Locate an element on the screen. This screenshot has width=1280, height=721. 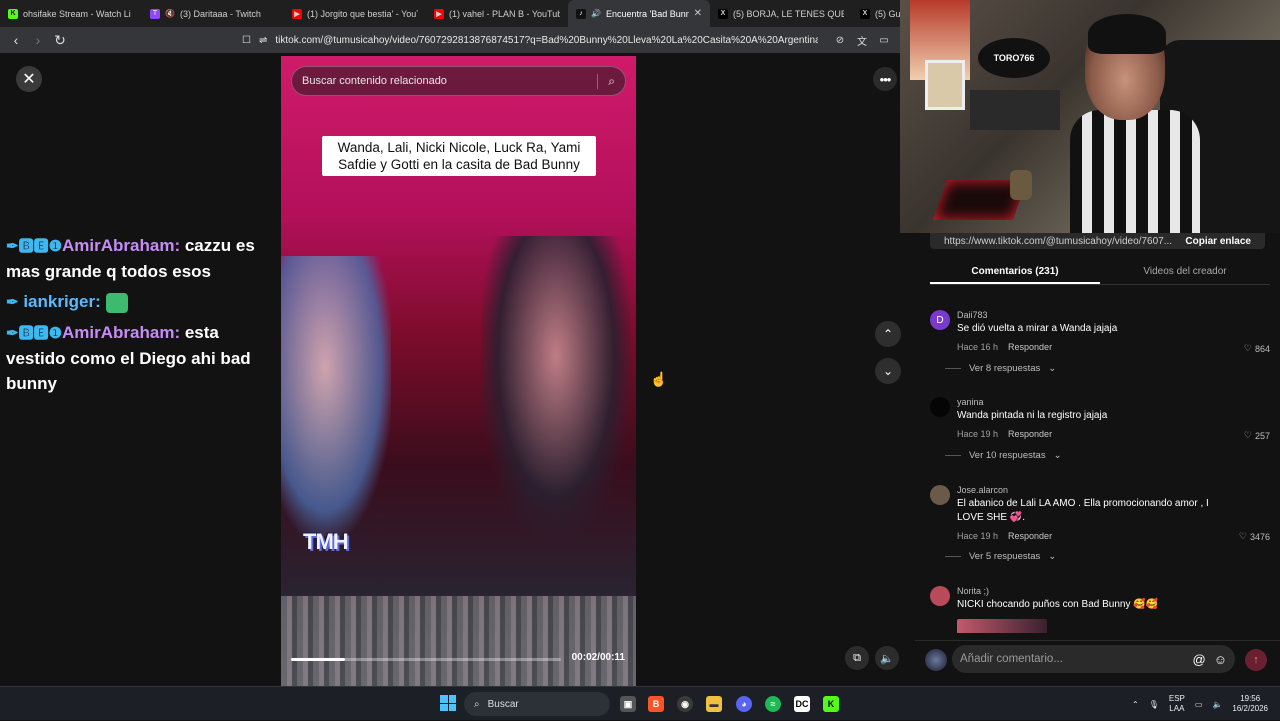
close-icon: ✕ is located at coordinates (29, 79).